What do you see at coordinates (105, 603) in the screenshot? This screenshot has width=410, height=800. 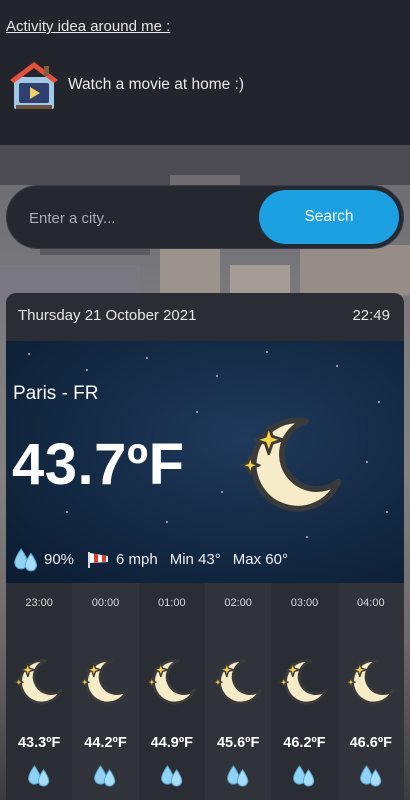 I see `hour-time: 00:00` at bounding box center [105, 603].